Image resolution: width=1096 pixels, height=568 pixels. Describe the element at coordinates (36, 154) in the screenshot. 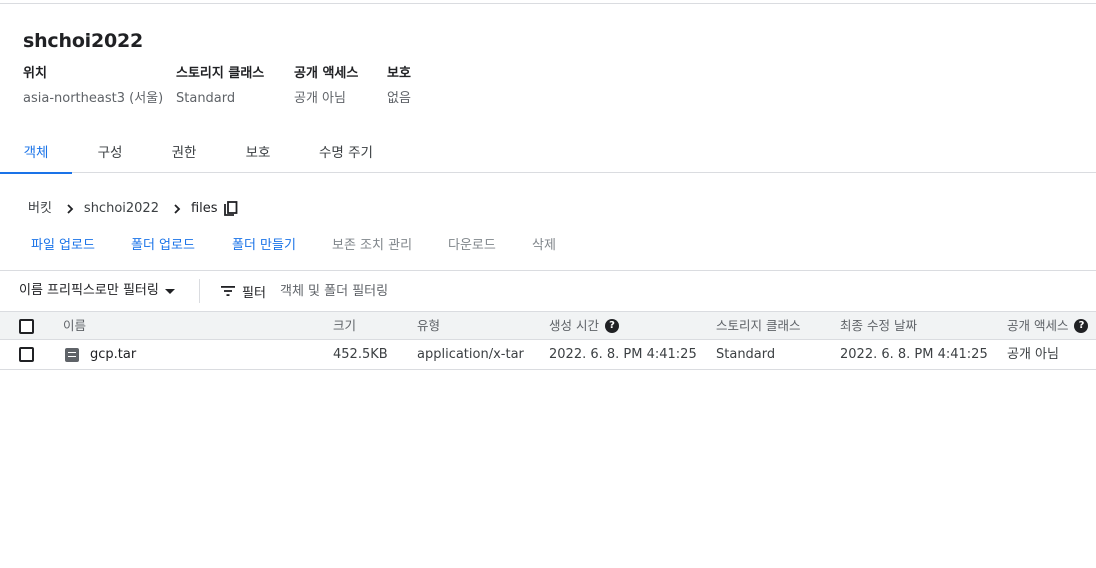

I see `tab-objects: 객체` at that location.